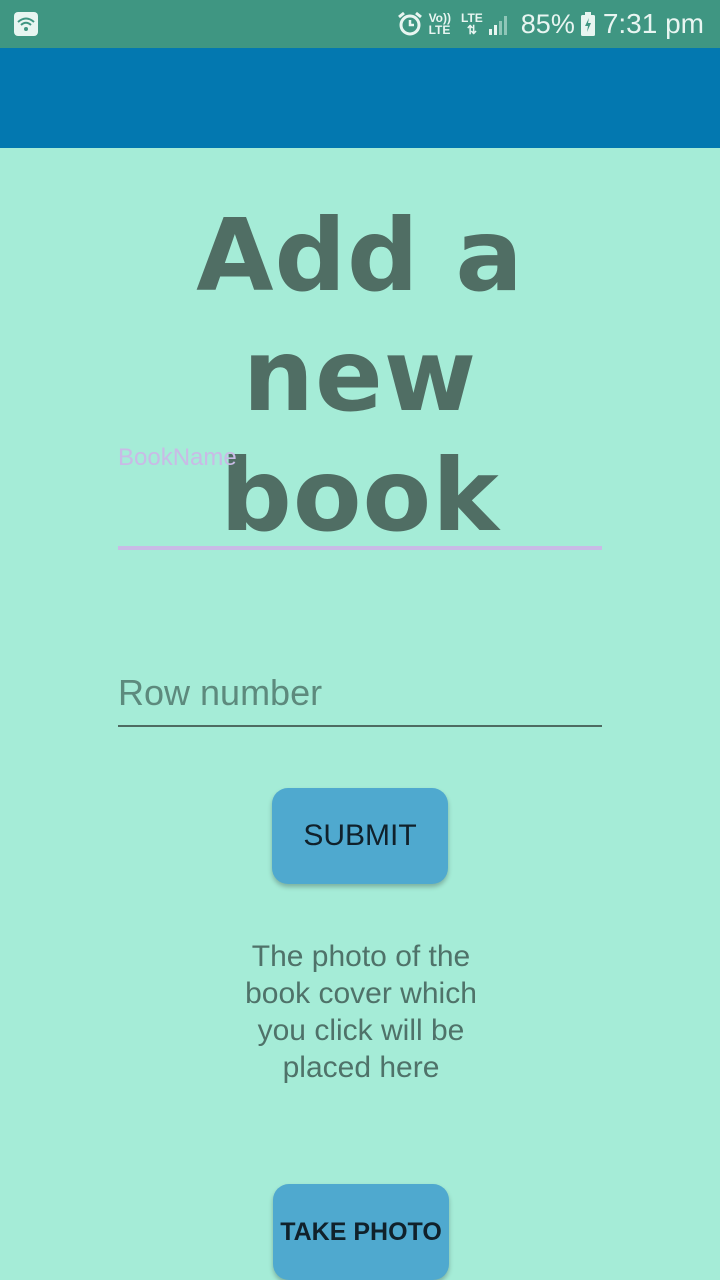 The image size is (720, 1280). Describe the element at coordinates (360, 726) in the screenshot. I see `row-number-underline` at that location.